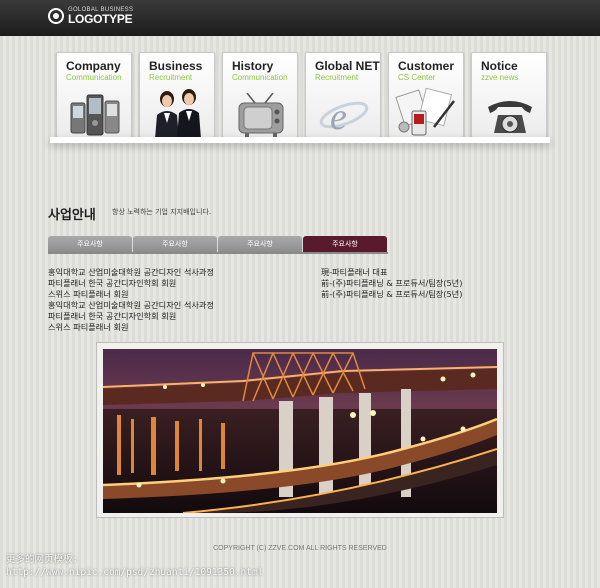  I want to click on nav-item-company: Company Communication, so click(94, 95).